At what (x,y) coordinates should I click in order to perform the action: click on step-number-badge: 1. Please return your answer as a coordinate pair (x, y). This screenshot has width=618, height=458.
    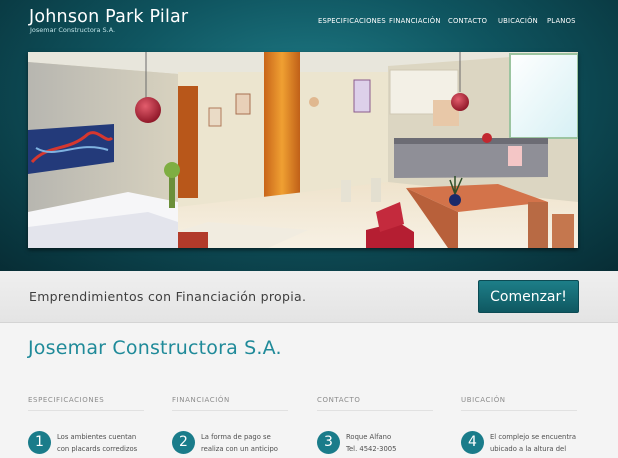
    Looking at the image, I should click on (39, 442).